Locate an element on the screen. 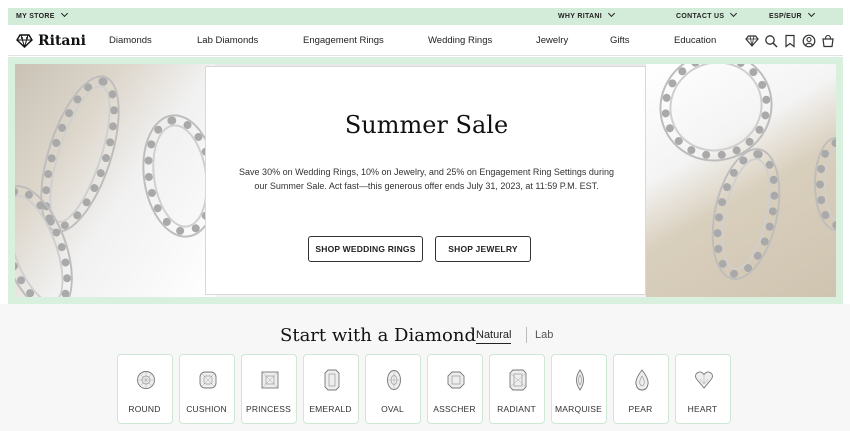 The width and height of the screenshot is (850, 431). shape-princess: PRINCESS is located at coordinates (269, 389).